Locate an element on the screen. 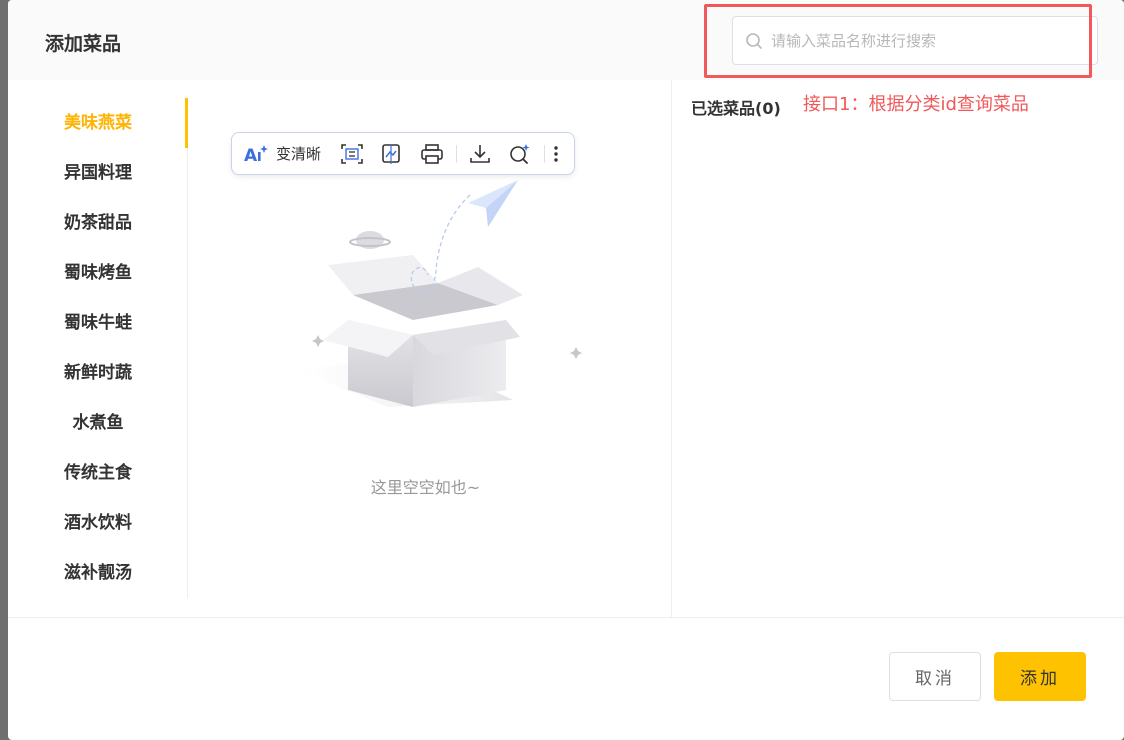 The height and width of the screenshot is (740, 1124). ai-search-button is located at coordinates (520, 153).